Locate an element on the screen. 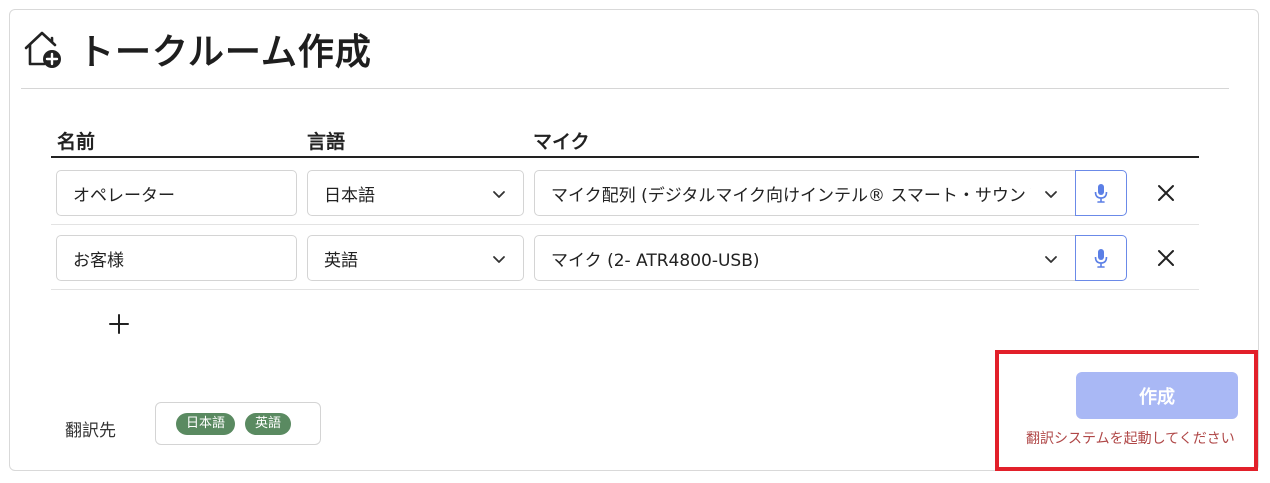  mic-select: マイク配列 (デジタルマイク向けインテル® スマート・サウンド・テクノロジー) is located at coordinates (805, 193).